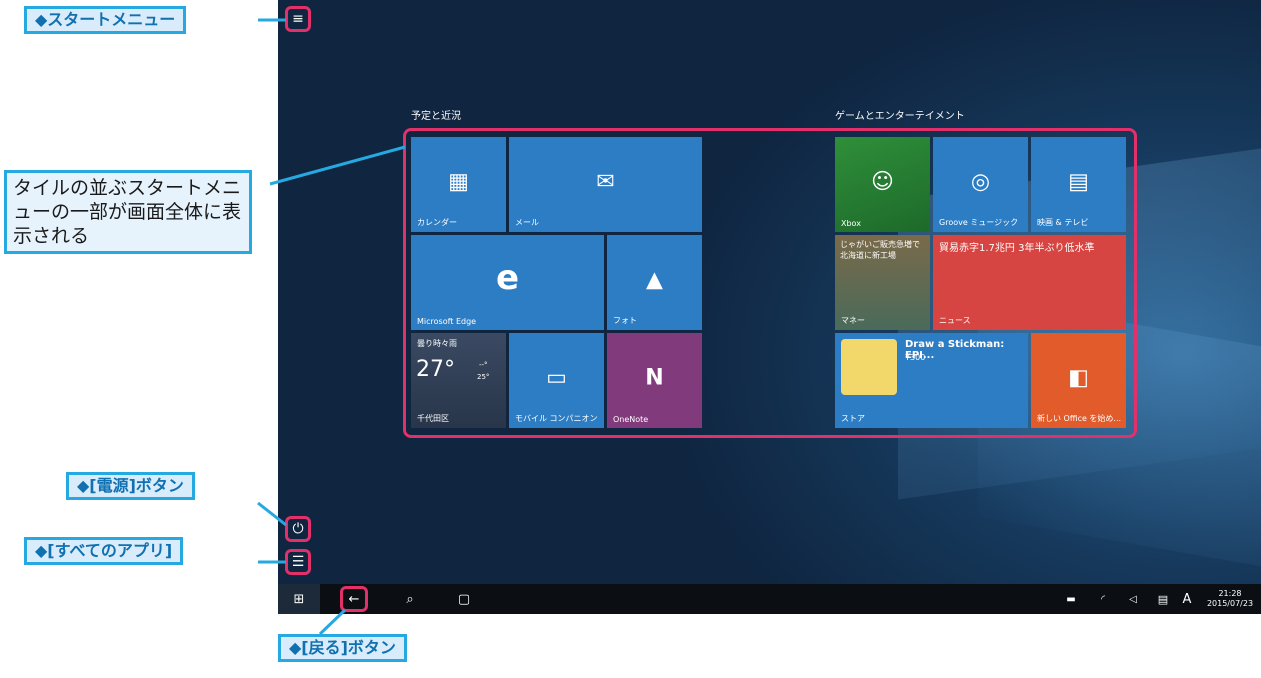 The height and width of the screenshot is (678, 1261). What do you see at coordinates (104, 551) in the screenshot?
I see `callout-all-apps: ◆[すべてのアプリ]` at bounding box center [104, 551].